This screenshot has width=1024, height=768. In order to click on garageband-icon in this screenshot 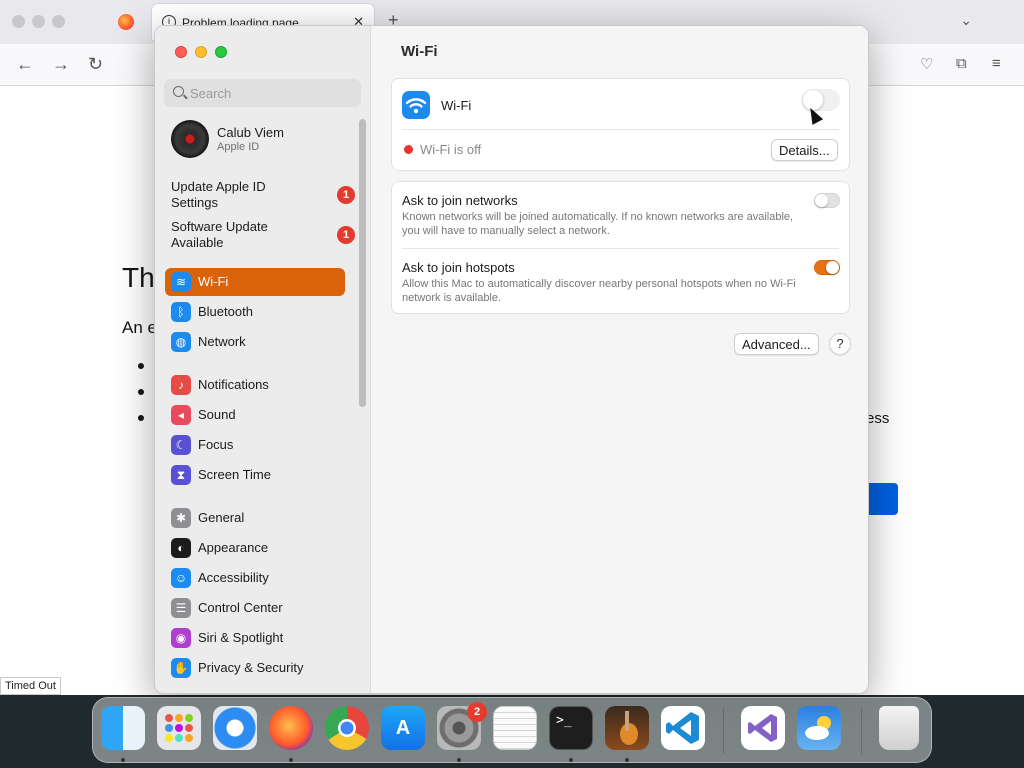, I will do `click(627, 728)`.